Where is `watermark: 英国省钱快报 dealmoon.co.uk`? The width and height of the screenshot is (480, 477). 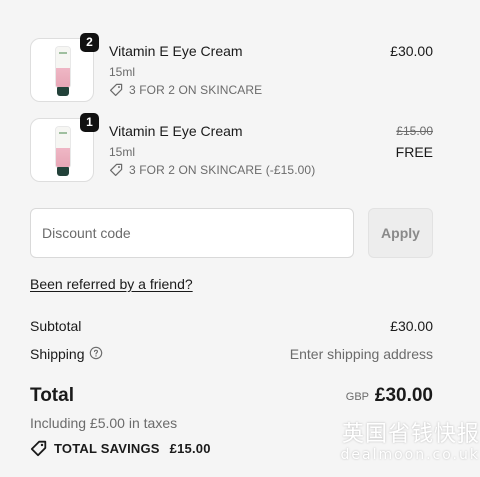
watermark: 英国省钱快报 dealmoon.co.uk is located at coordinates (404, 442).